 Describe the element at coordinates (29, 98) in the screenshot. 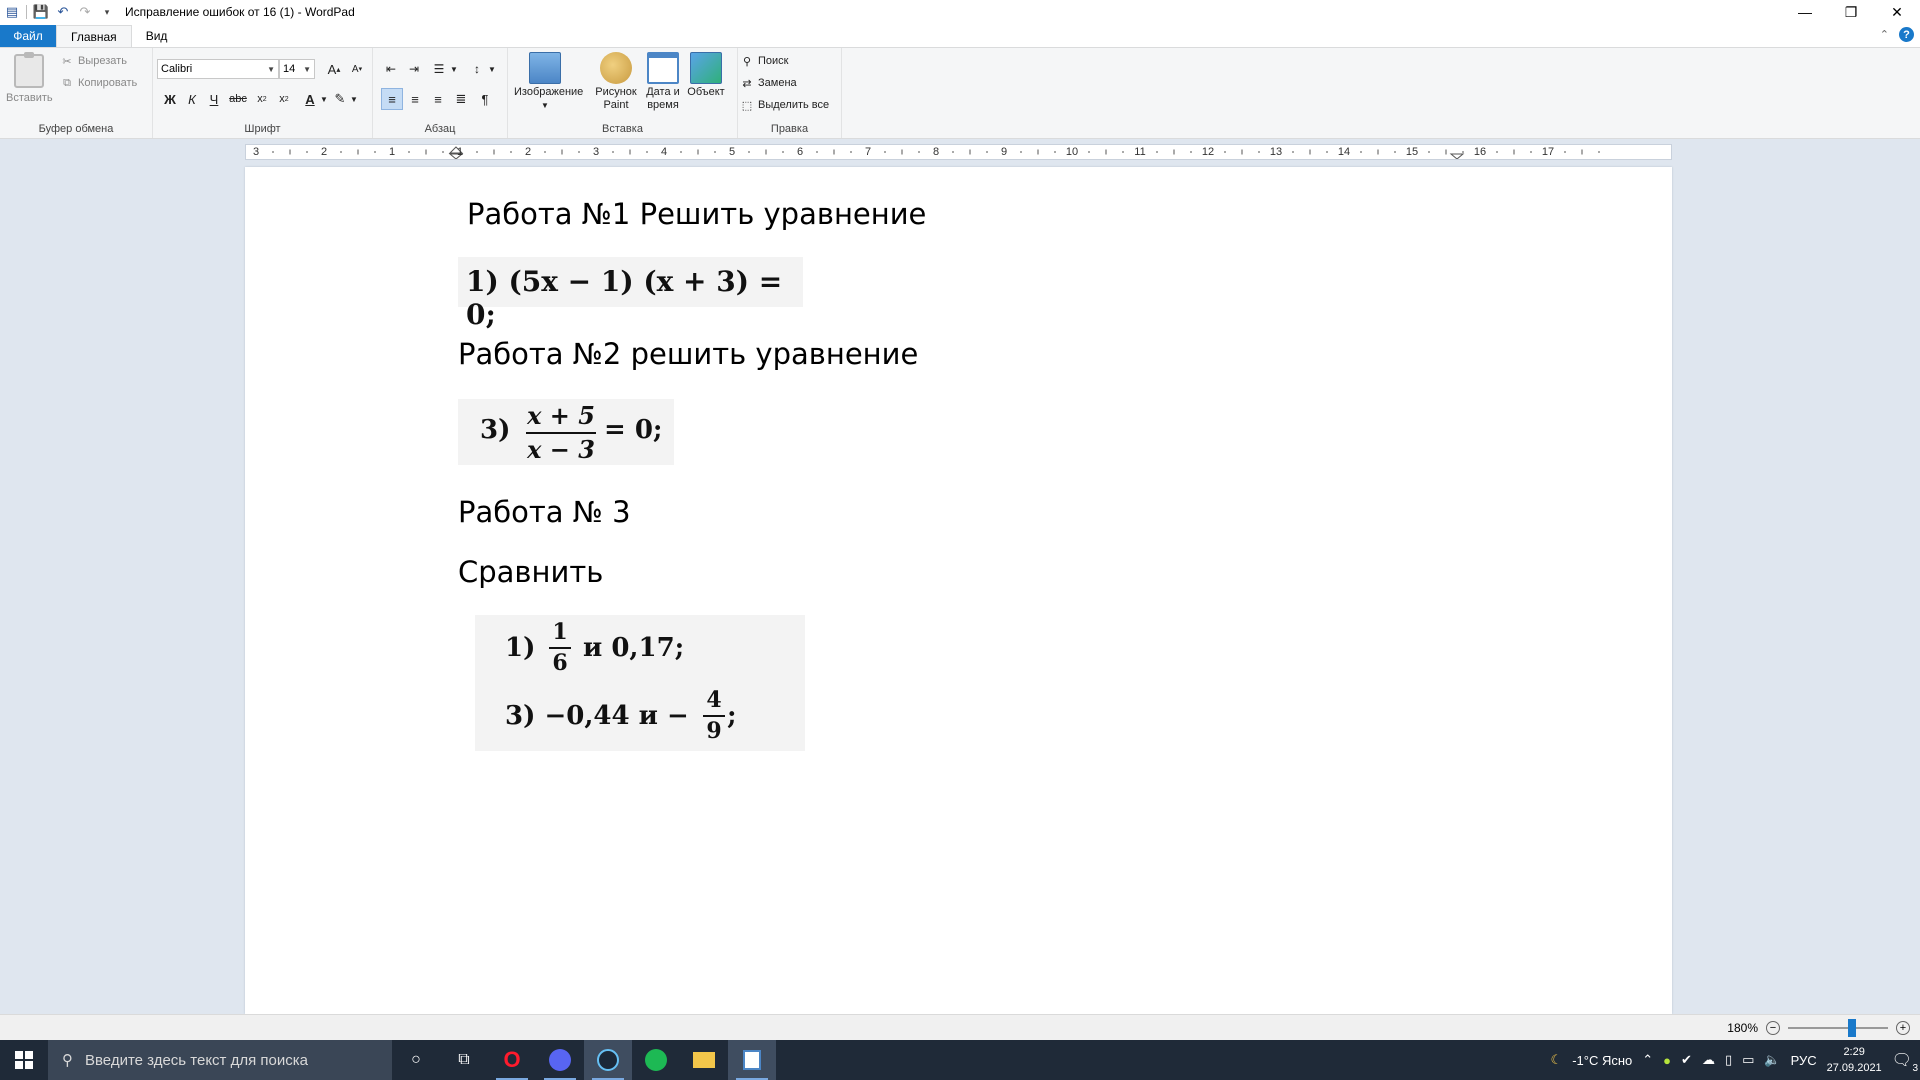

I see `paste-label: Вставить` at that location.